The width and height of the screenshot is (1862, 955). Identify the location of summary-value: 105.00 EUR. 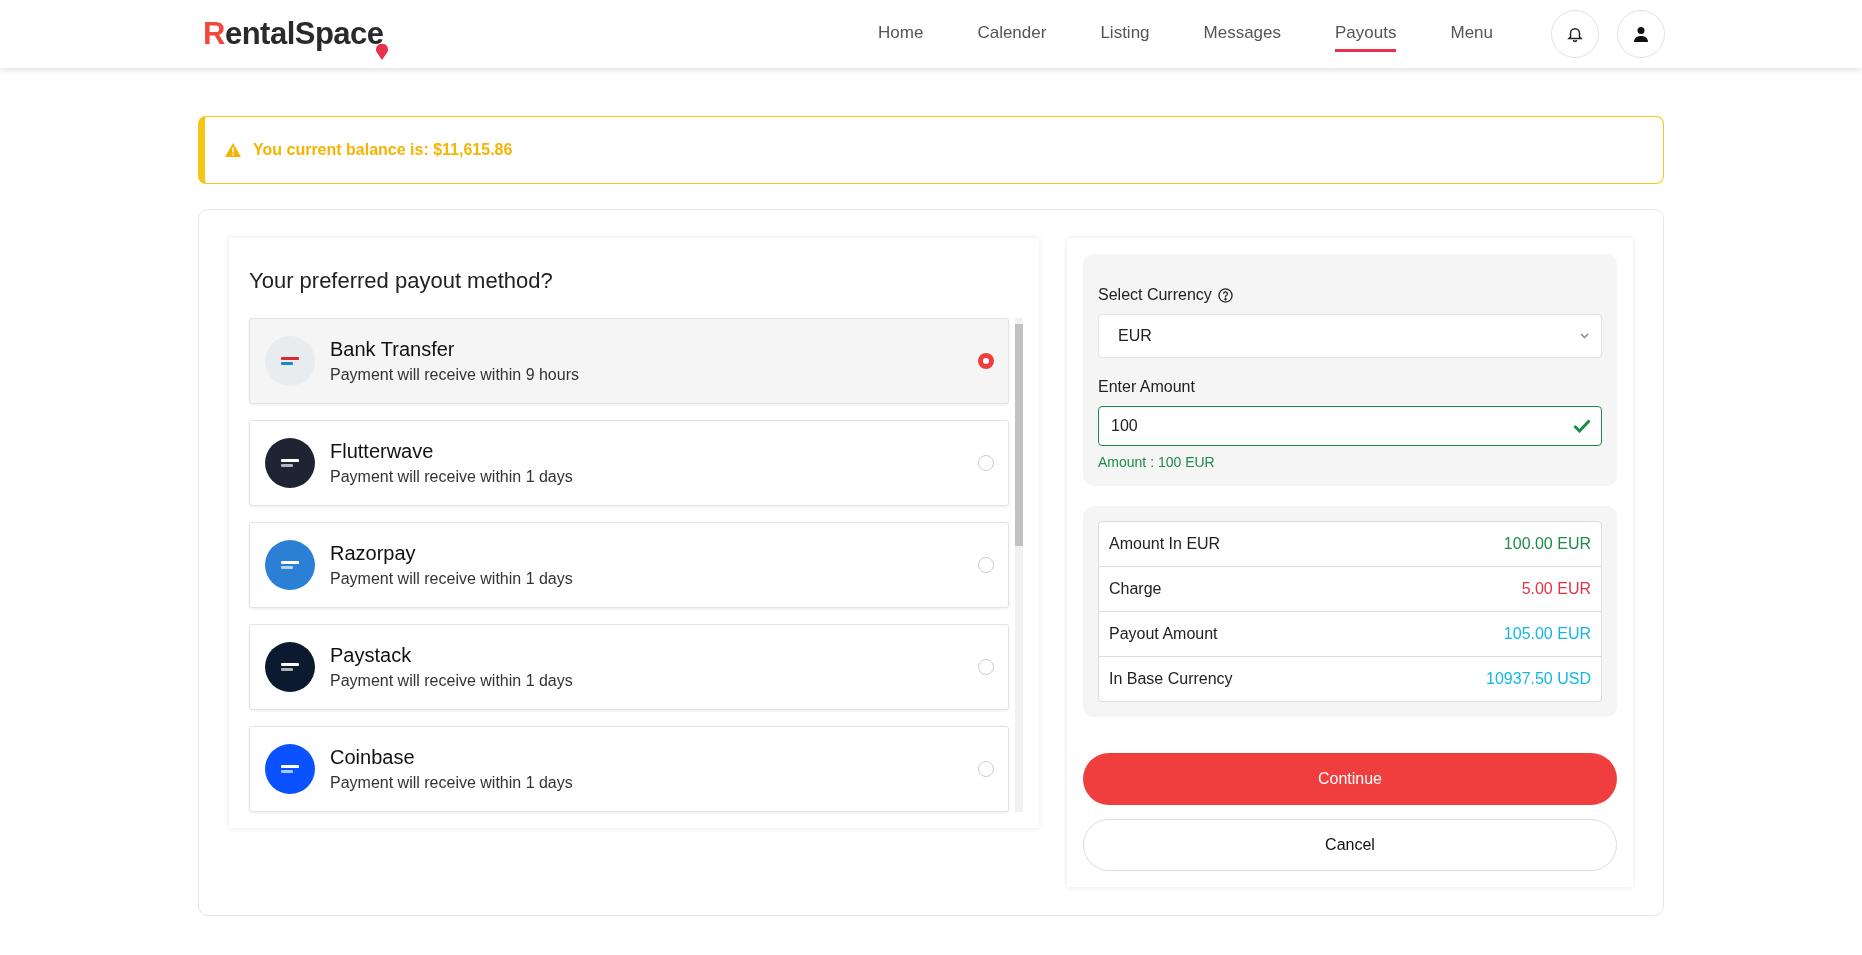
(1547, 634).